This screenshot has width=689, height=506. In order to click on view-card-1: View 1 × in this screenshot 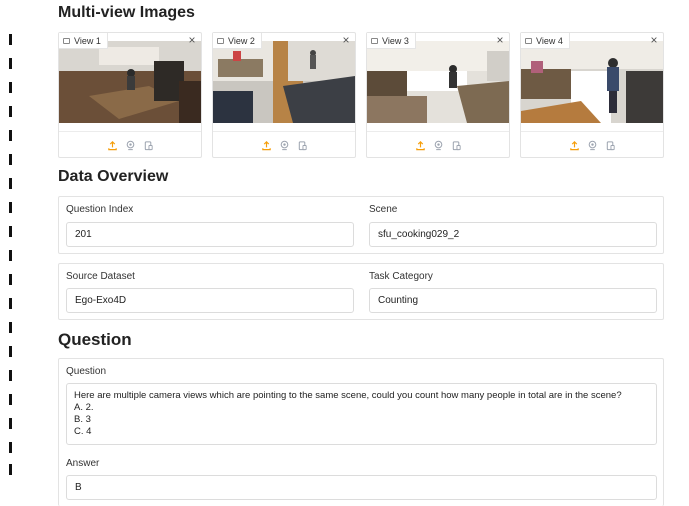, I will do `click(130, 95)`.